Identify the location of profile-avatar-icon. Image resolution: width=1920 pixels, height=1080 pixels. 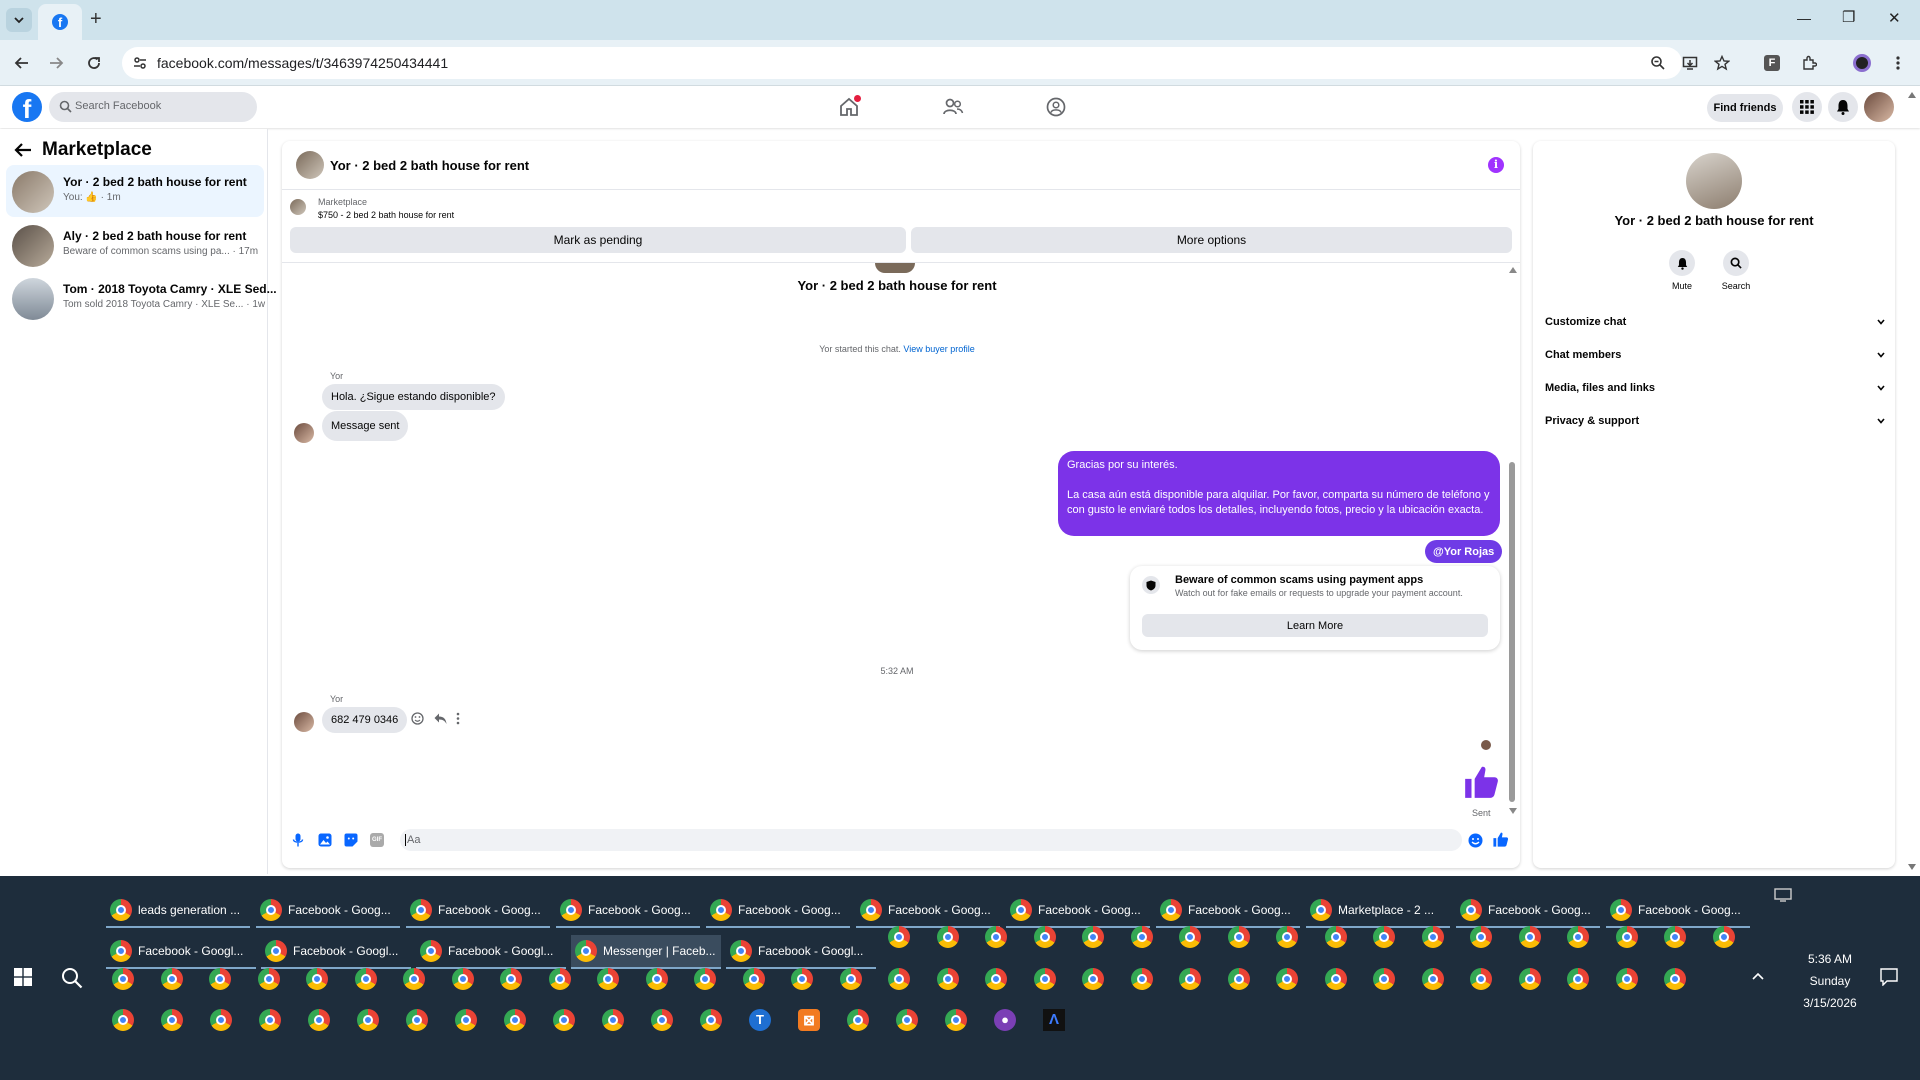
(1862, 63).